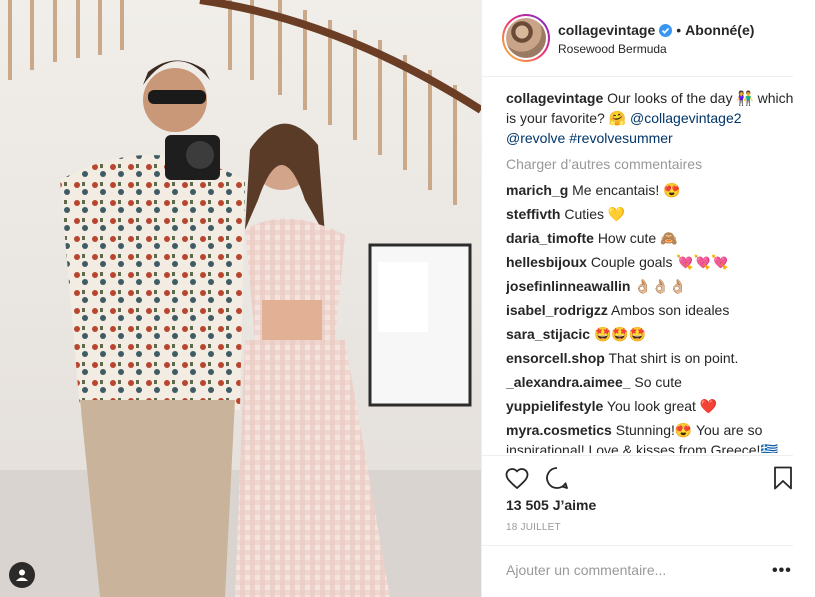 Image resolution: width=815 pixels, height=597 pixels. I want to click on action-bar, so click(637, 477).